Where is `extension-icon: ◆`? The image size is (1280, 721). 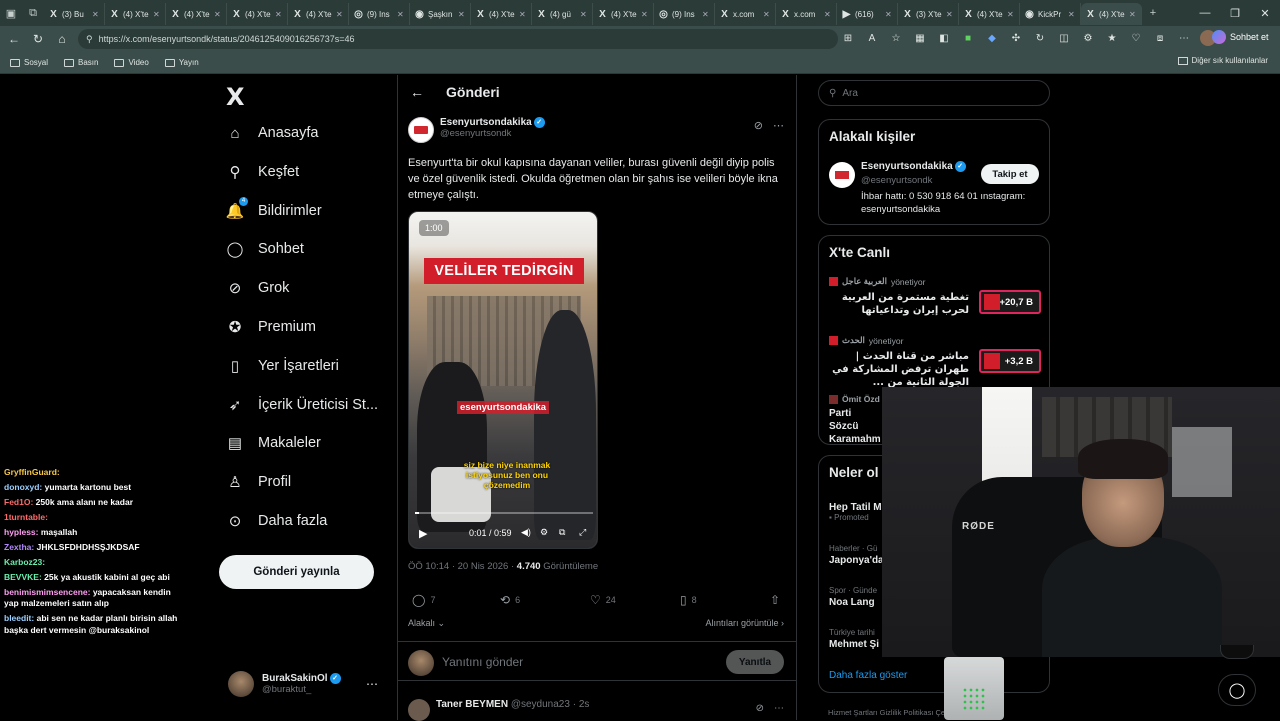
extension-icon: ◆ is located at coordinates (992, 38).